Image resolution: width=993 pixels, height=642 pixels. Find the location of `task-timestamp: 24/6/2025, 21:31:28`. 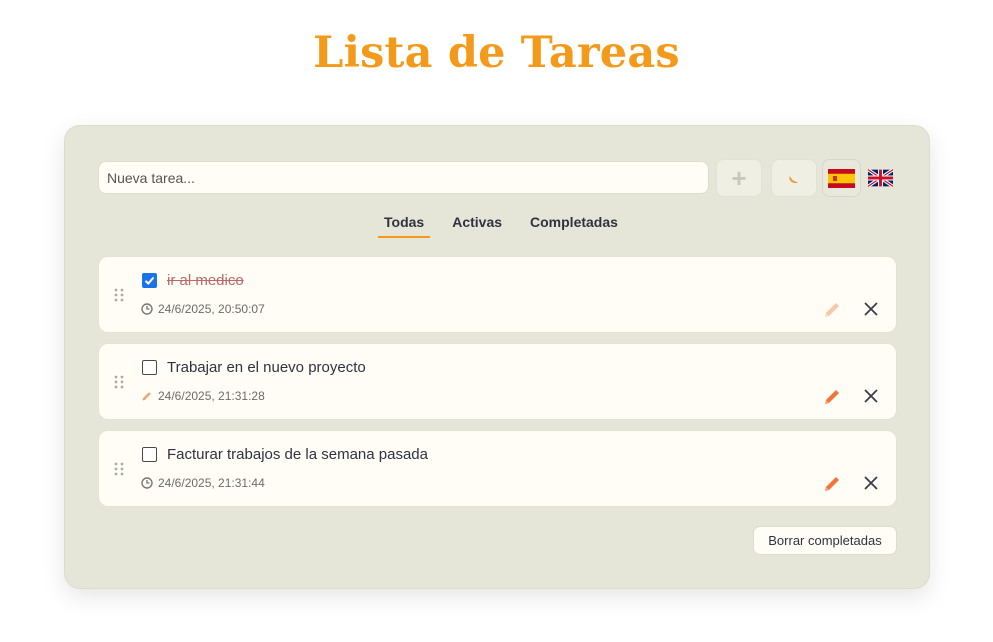

task-timestamp: 24/6/2025, 21:31:28 is located at coordinates (211, 396).